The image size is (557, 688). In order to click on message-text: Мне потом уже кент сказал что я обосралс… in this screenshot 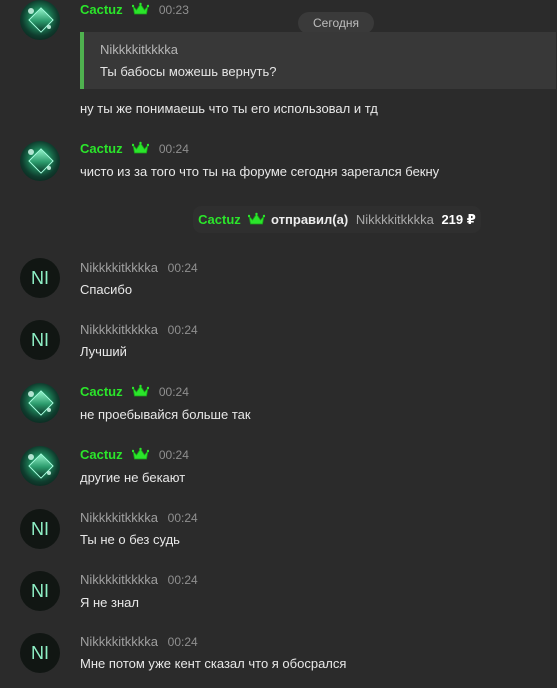, I will do `click(213, 663)`.